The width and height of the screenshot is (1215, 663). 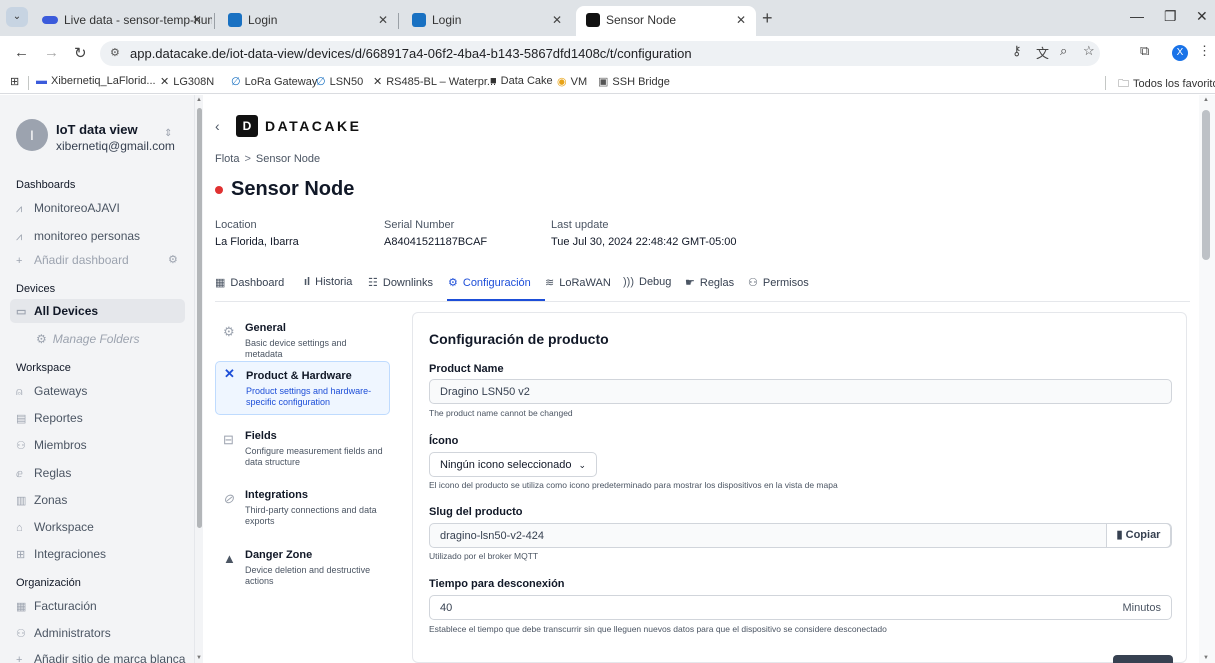 I want to click on timeout-unit: Minutos, so click(x=1141, y=608).